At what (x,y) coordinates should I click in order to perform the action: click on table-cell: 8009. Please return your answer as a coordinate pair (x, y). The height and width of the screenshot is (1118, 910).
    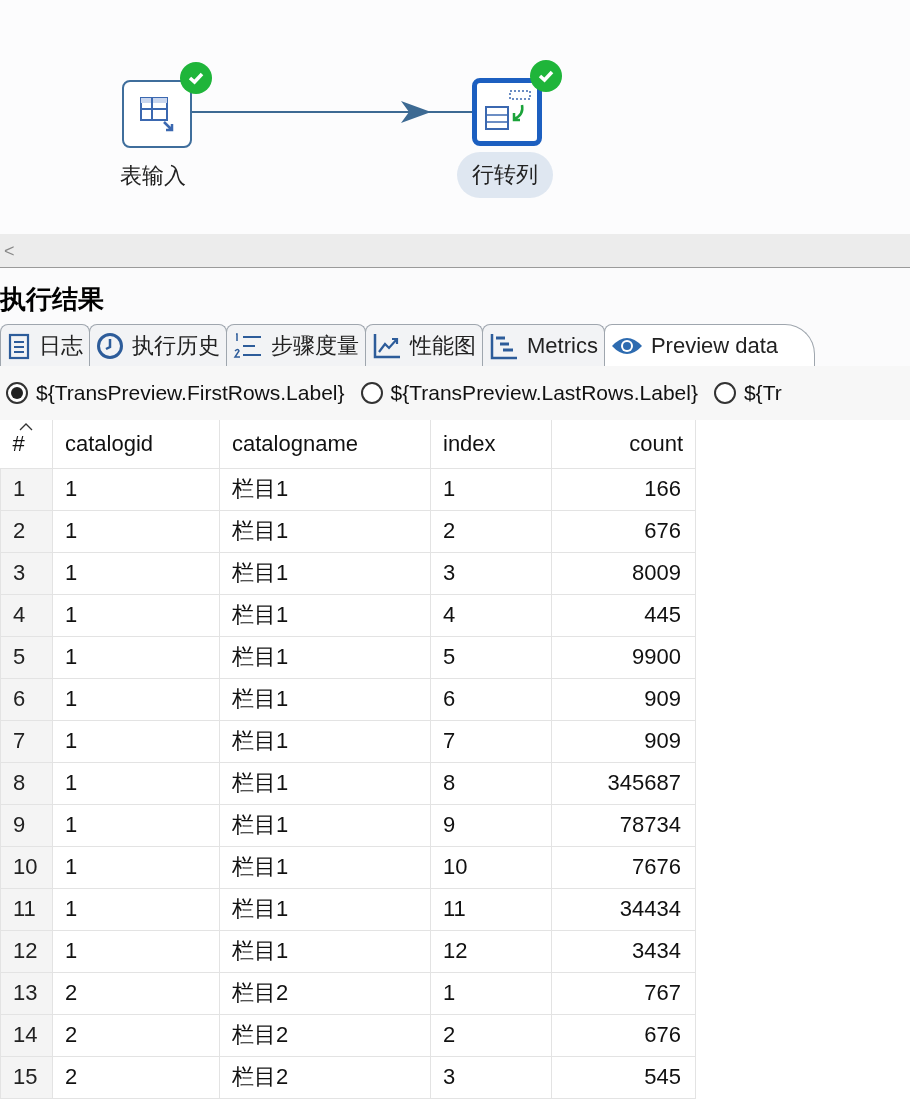
    Looking at the image, I should click on (623, 573).